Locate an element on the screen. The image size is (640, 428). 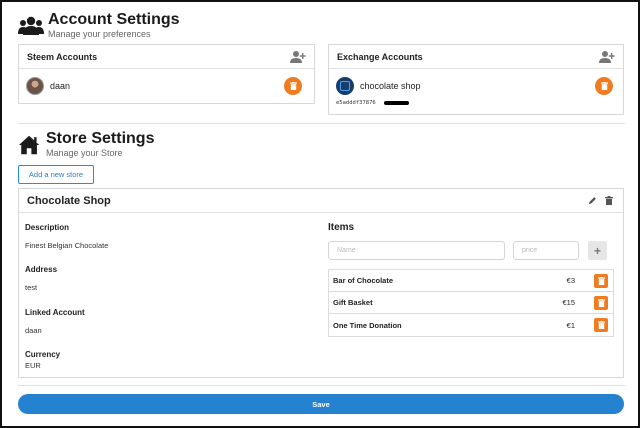
item-price: €15 is located at coordinates (568, 302).